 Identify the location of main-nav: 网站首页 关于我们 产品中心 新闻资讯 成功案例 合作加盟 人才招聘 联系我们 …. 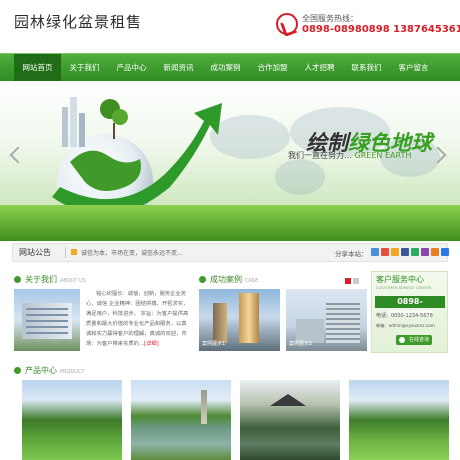
(230, 67).